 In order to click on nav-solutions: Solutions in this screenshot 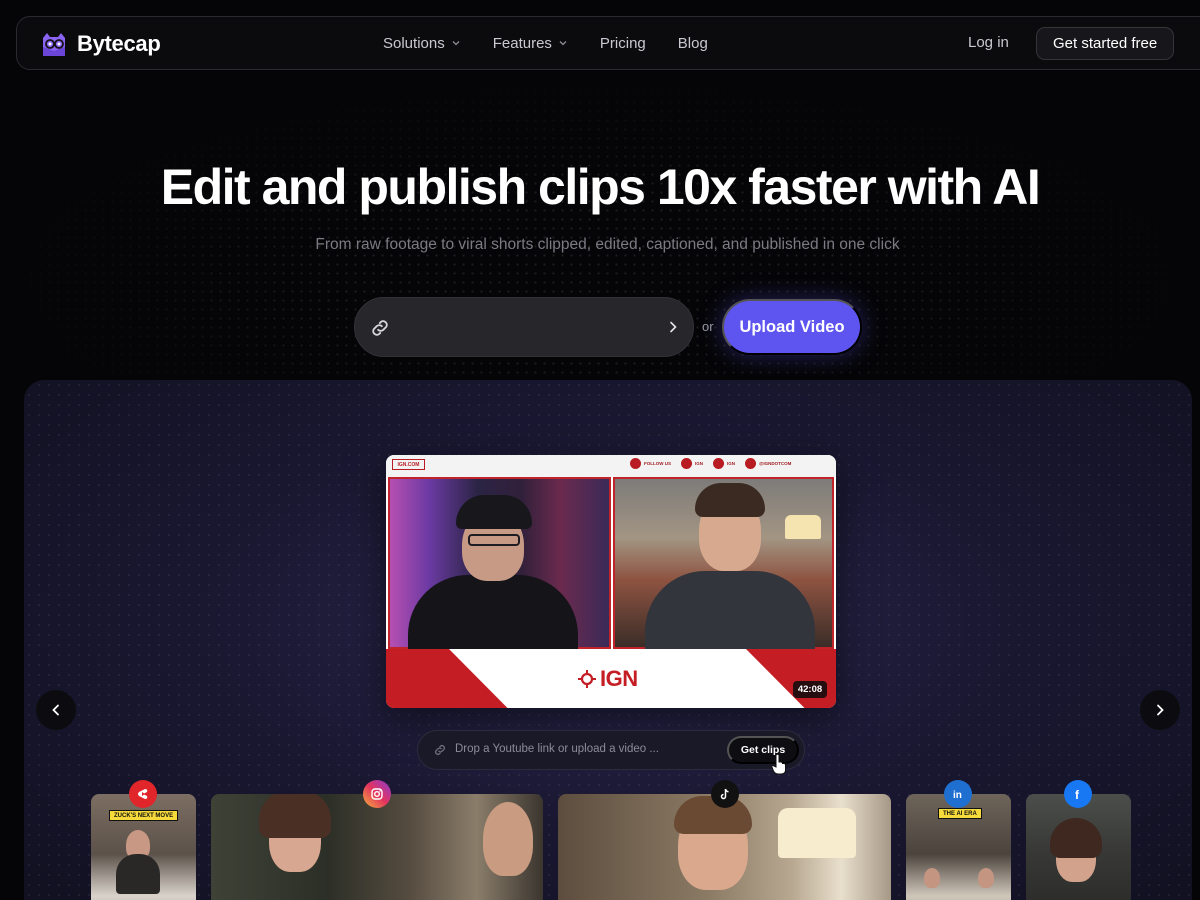, I will do `click(422, 43)`.